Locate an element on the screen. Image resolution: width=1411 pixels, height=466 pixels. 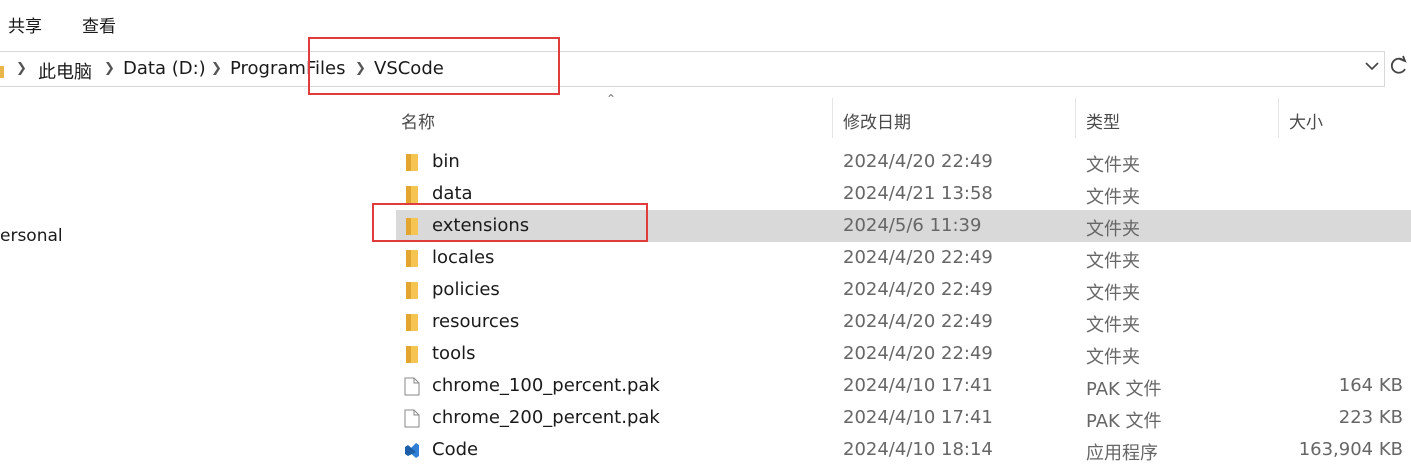
file-date: 2024/4/10 18:14 is located at coordinates (918, 449).